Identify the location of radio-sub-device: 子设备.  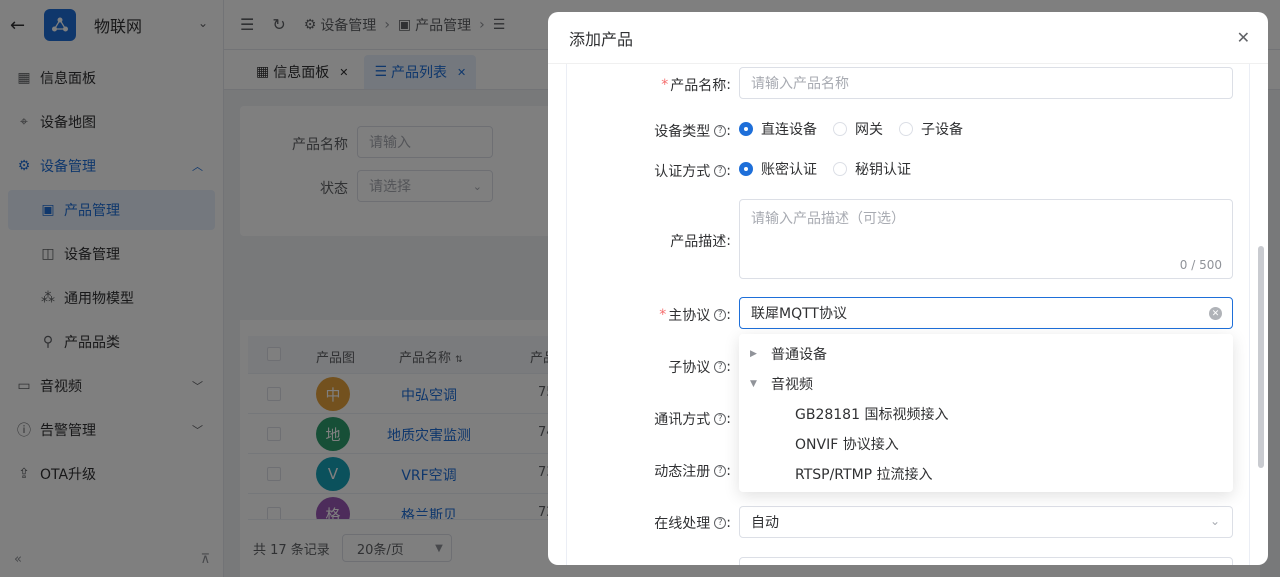
(931, 129).